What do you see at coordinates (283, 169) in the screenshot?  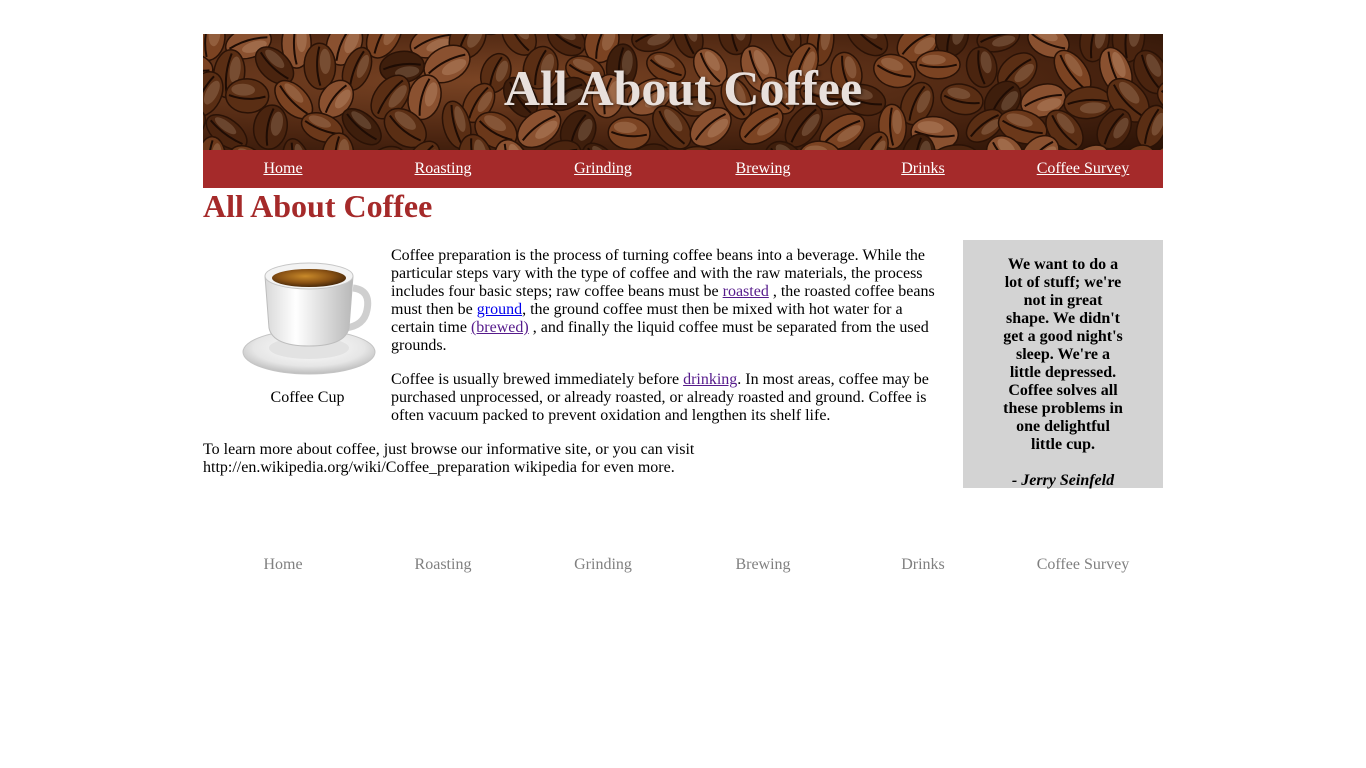 I see `nav-home-link: Home` at bounding box center [283, 169].